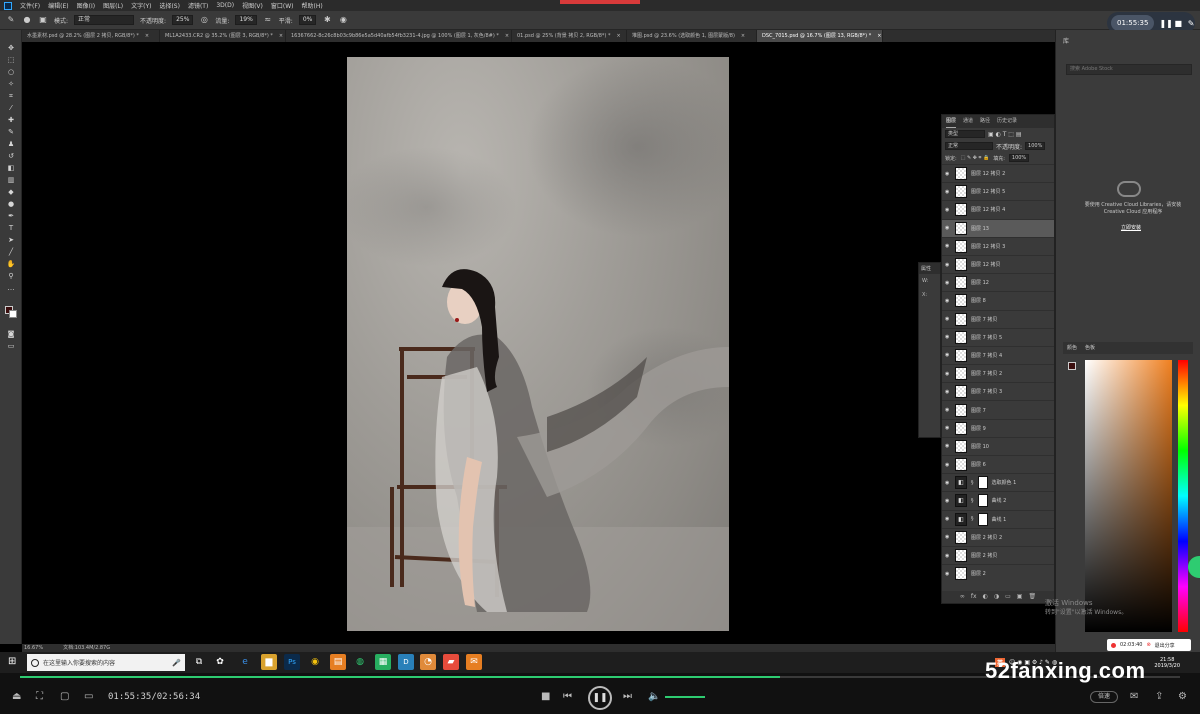  Describe the element at coordinates (567, 697) in the screenshot. I see `previous-icon: ⏮` at that location.